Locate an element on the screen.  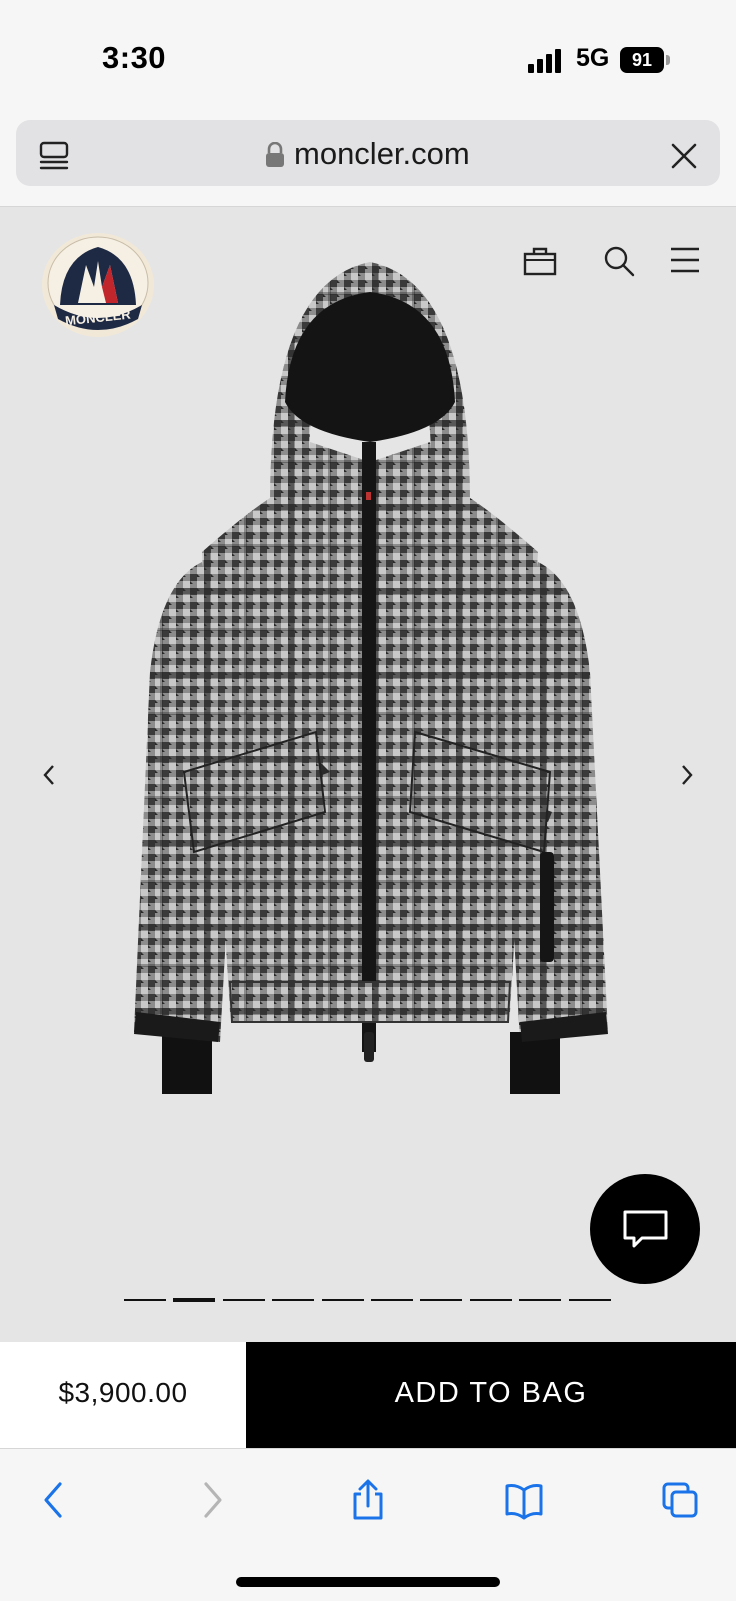
product-price: $3,900.00 is located at coordinates (123, 1392).